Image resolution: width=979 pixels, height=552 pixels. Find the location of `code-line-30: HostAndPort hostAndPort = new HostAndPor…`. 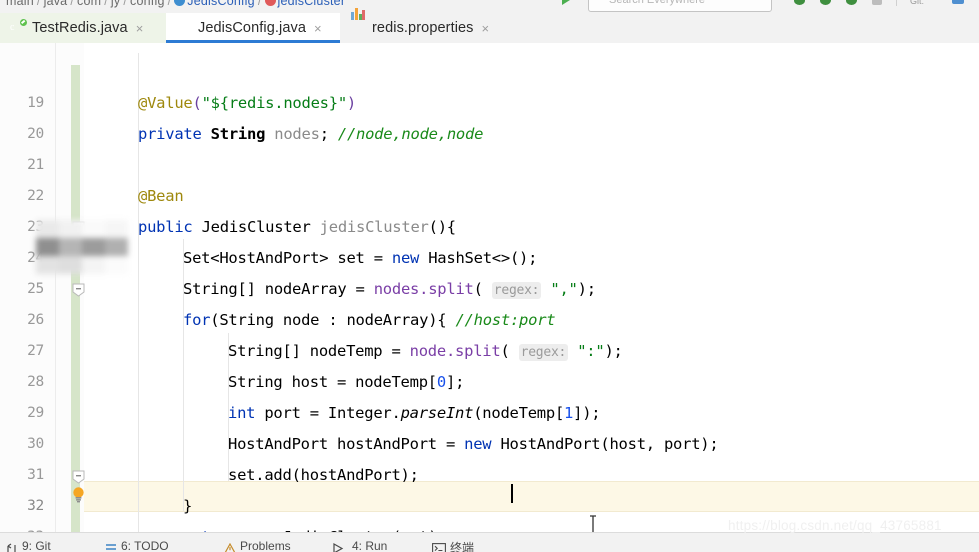

code-line-30: HostAndPort hostAndPort = new HostAndPor… is located at coordinates (473, 444).